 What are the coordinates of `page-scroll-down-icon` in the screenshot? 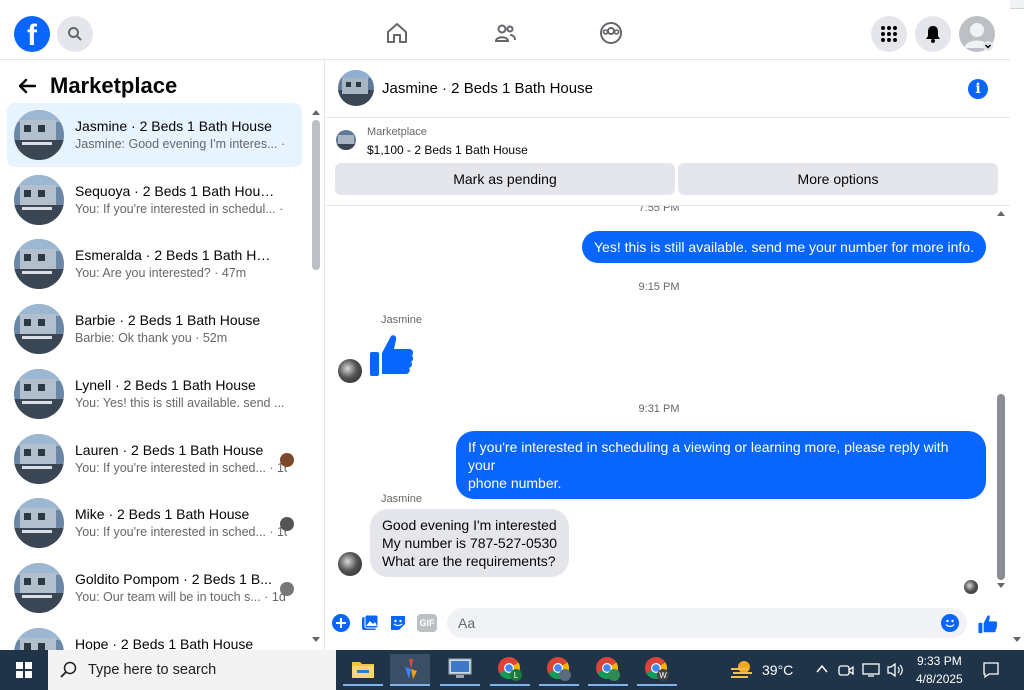 It's located at (1017, 640).